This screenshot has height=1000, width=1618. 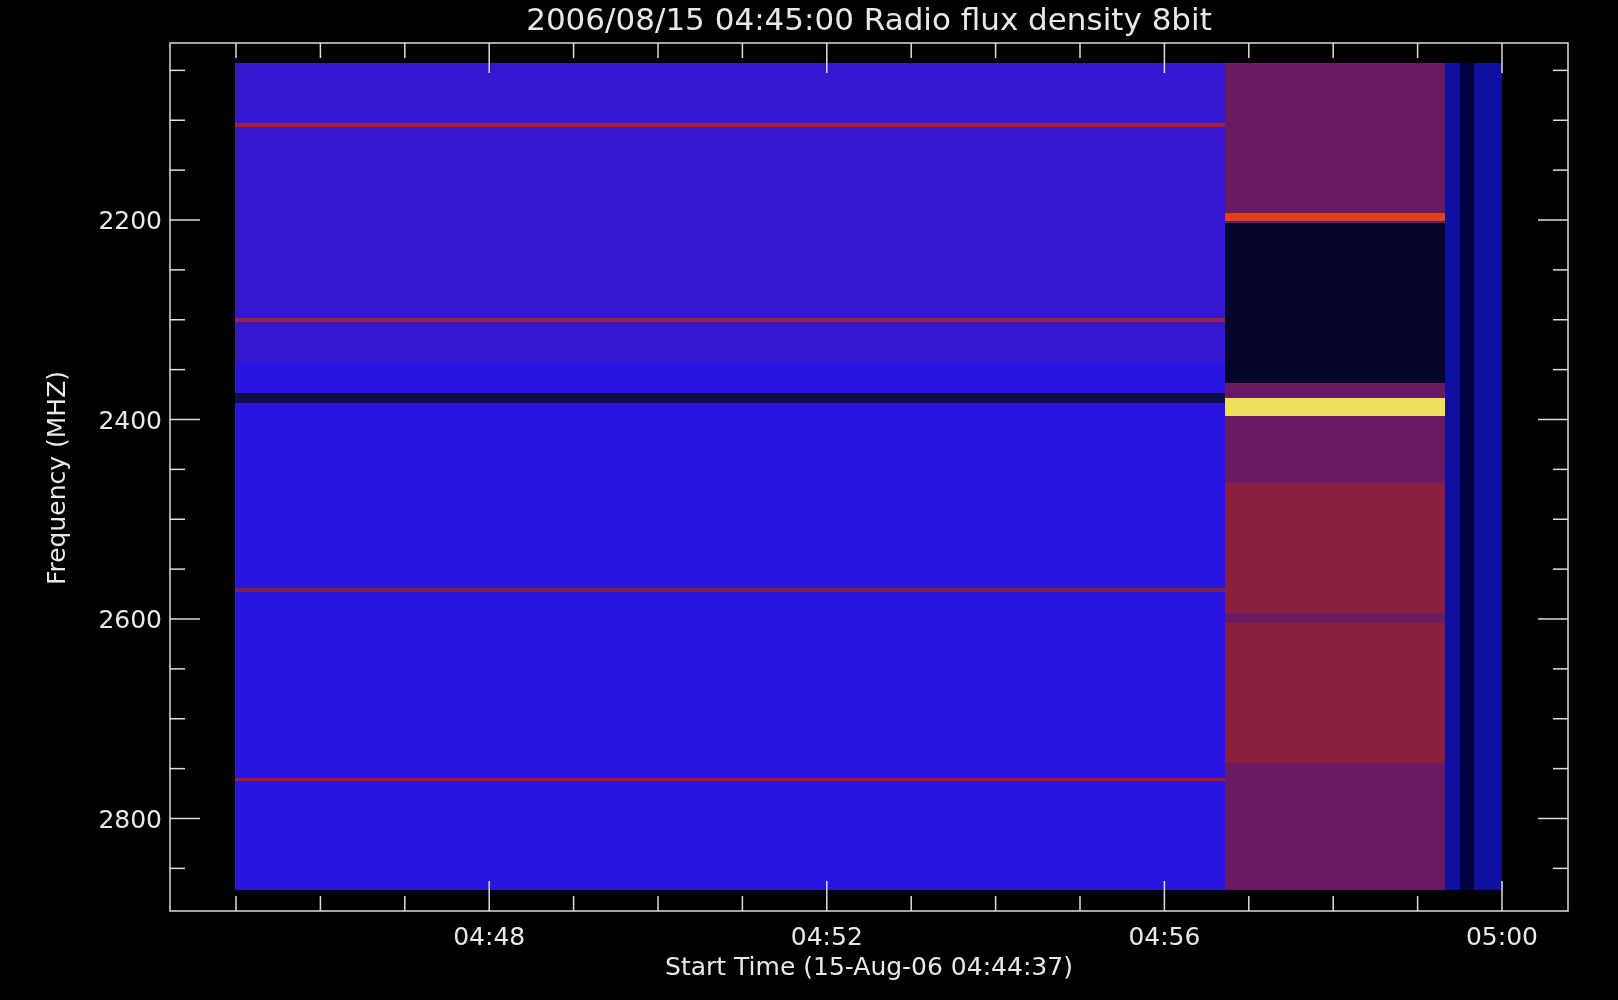 I want to click on x-tick-label: 05:00, so click(x=1502, y=936).